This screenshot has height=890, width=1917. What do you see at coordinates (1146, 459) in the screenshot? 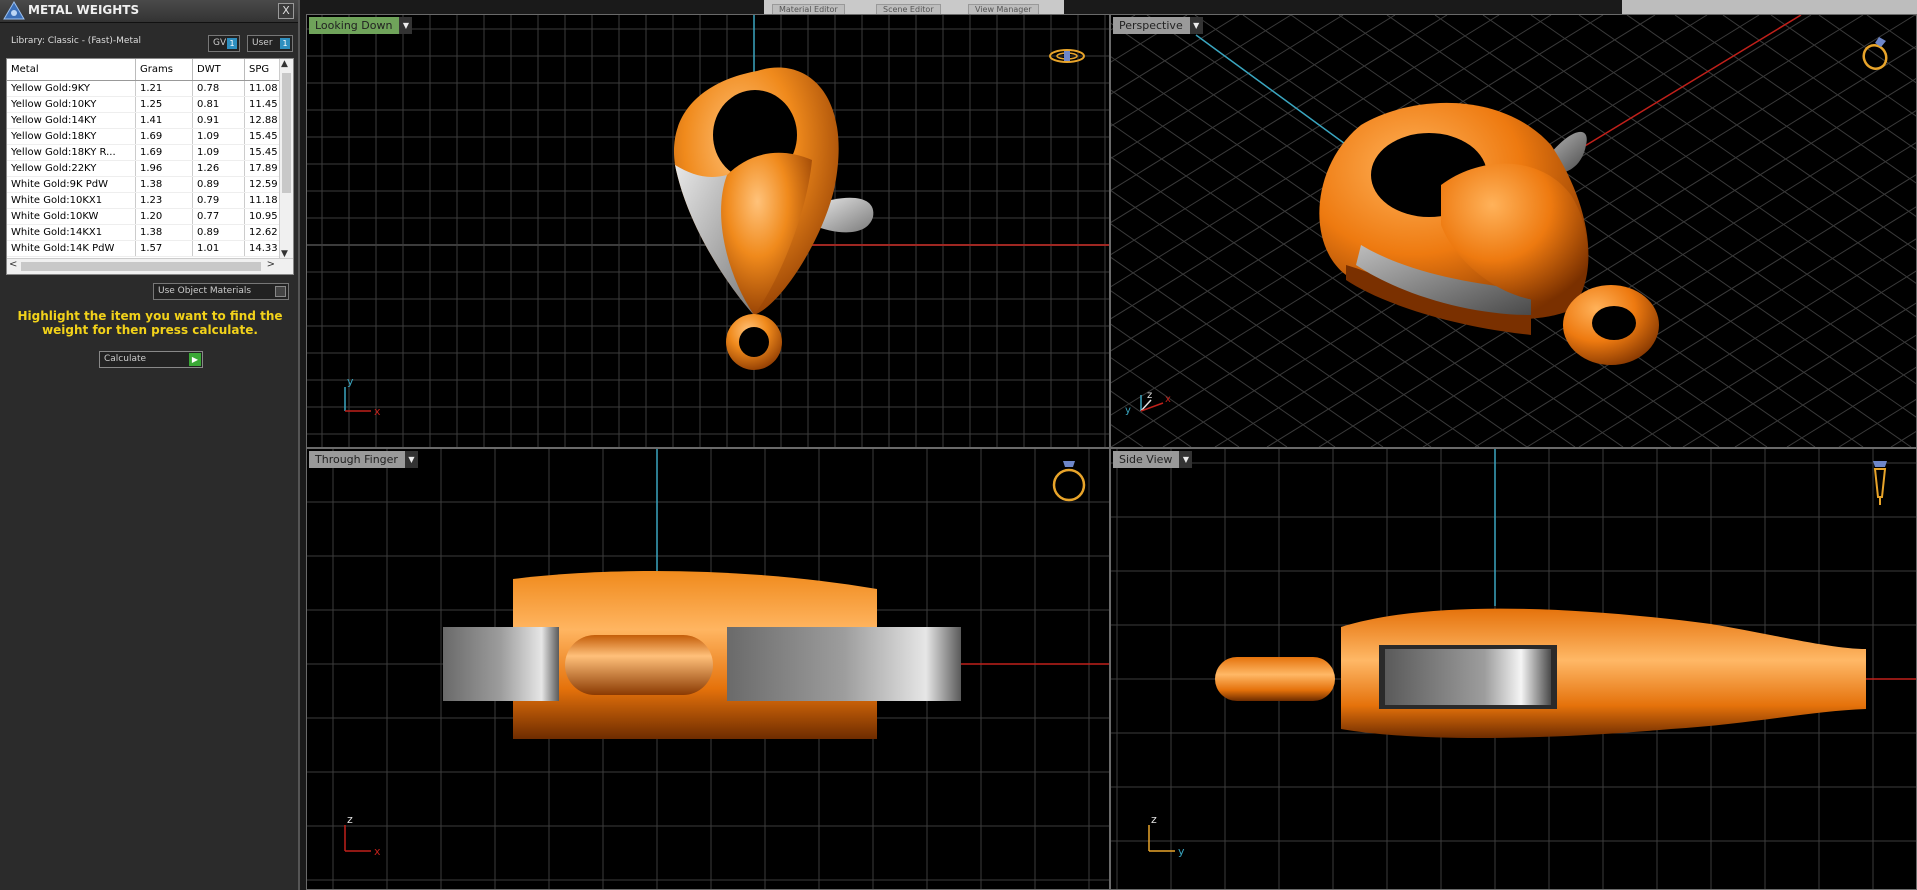
I see `view-label: Side View` at bounding box center [1146, 459].